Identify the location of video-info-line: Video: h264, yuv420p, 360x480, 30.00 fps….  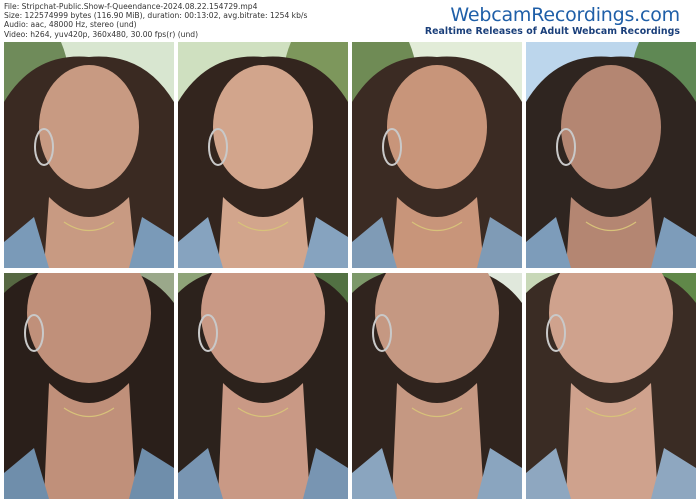
(101, 34).